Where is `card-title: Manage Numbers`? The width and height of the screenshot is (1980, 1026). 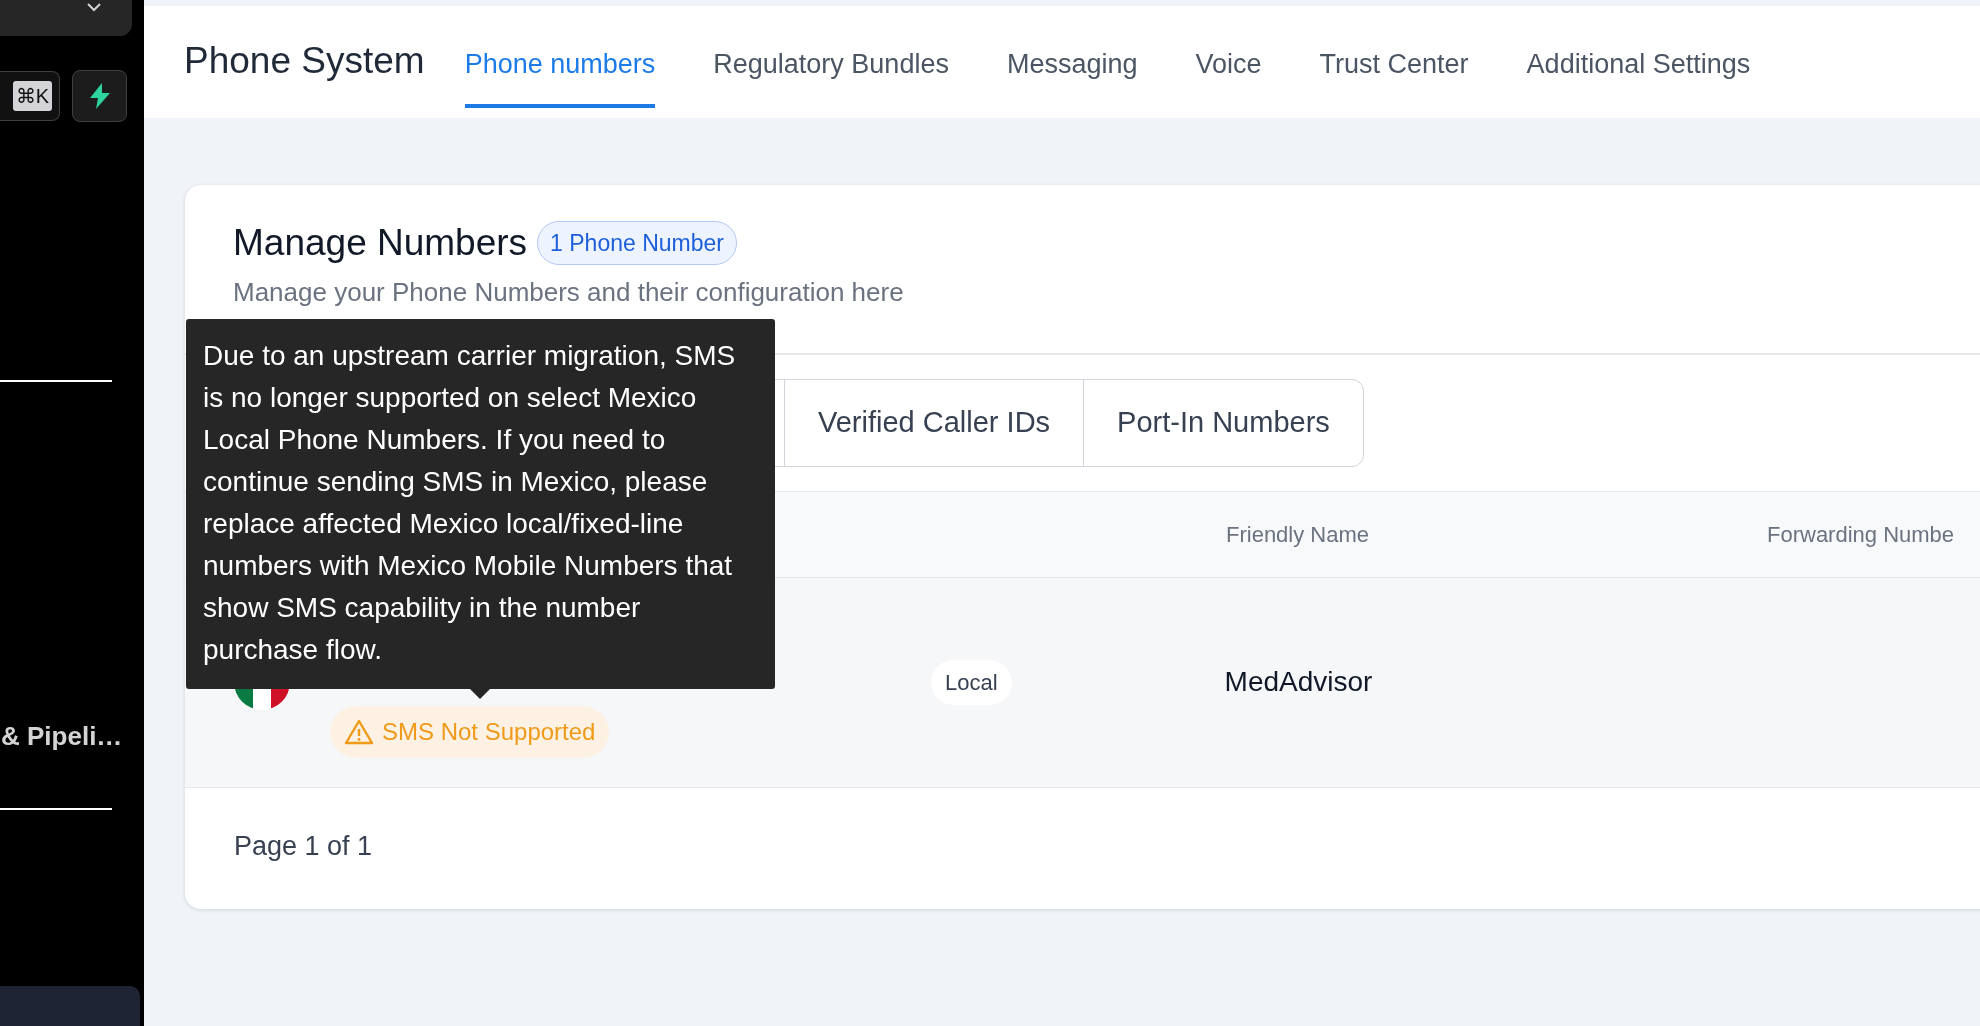 card-title: Manage Numbers is located at coordinates (380, 243).